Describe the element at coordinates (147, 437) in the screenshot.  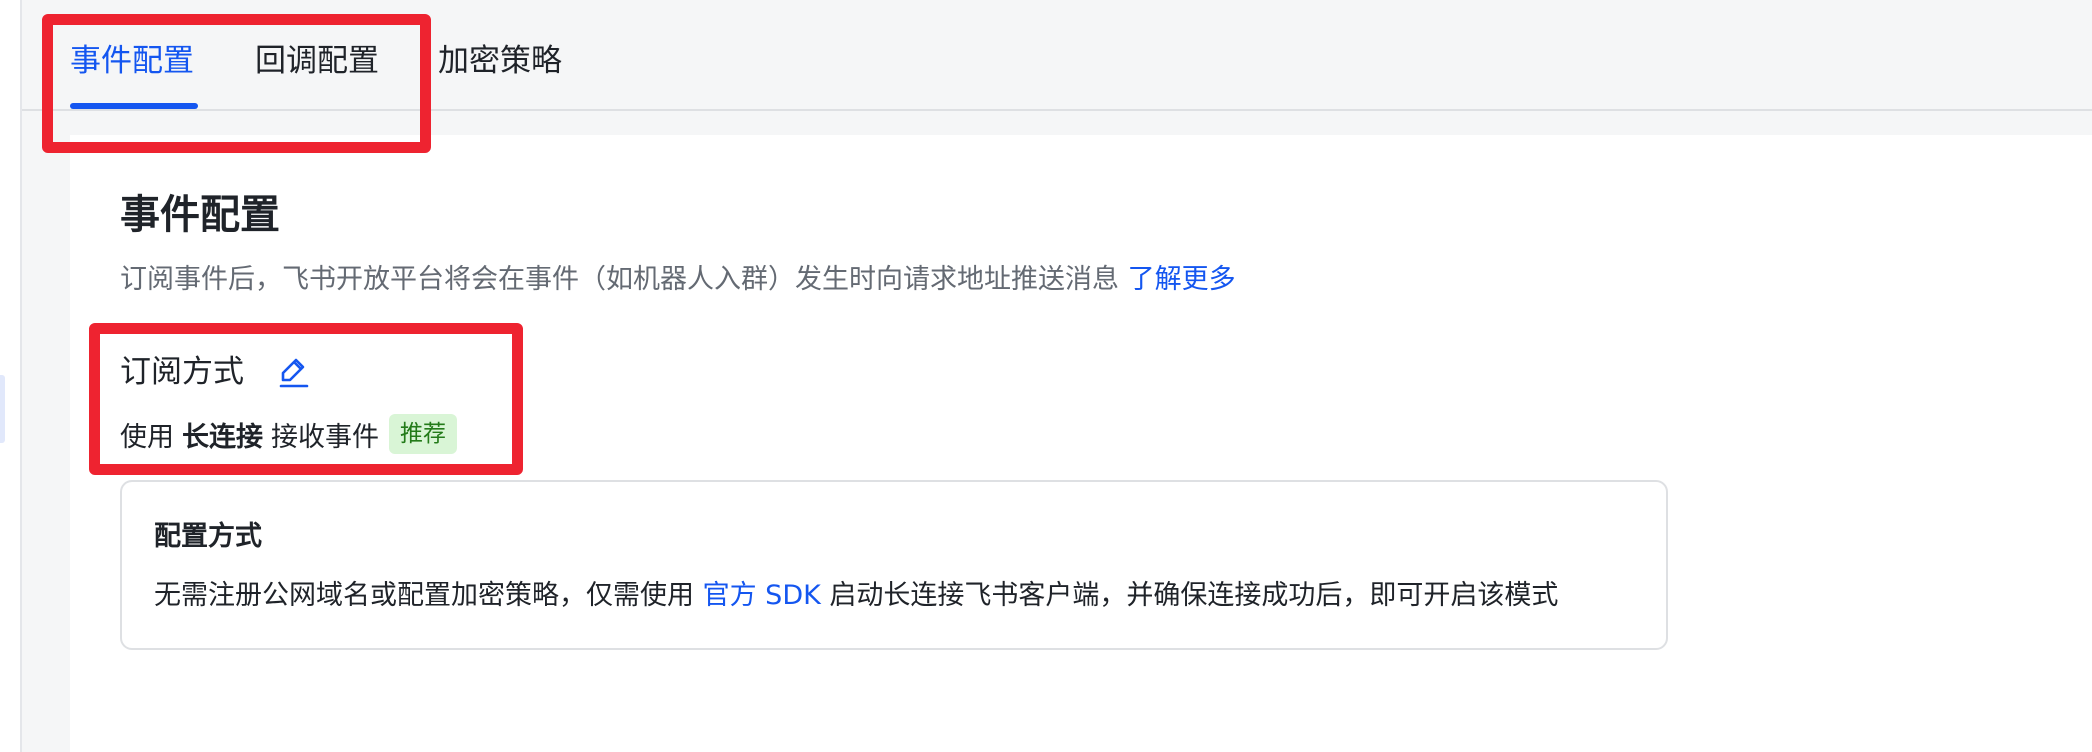
I see `mode-prefix: 使用` at that location.